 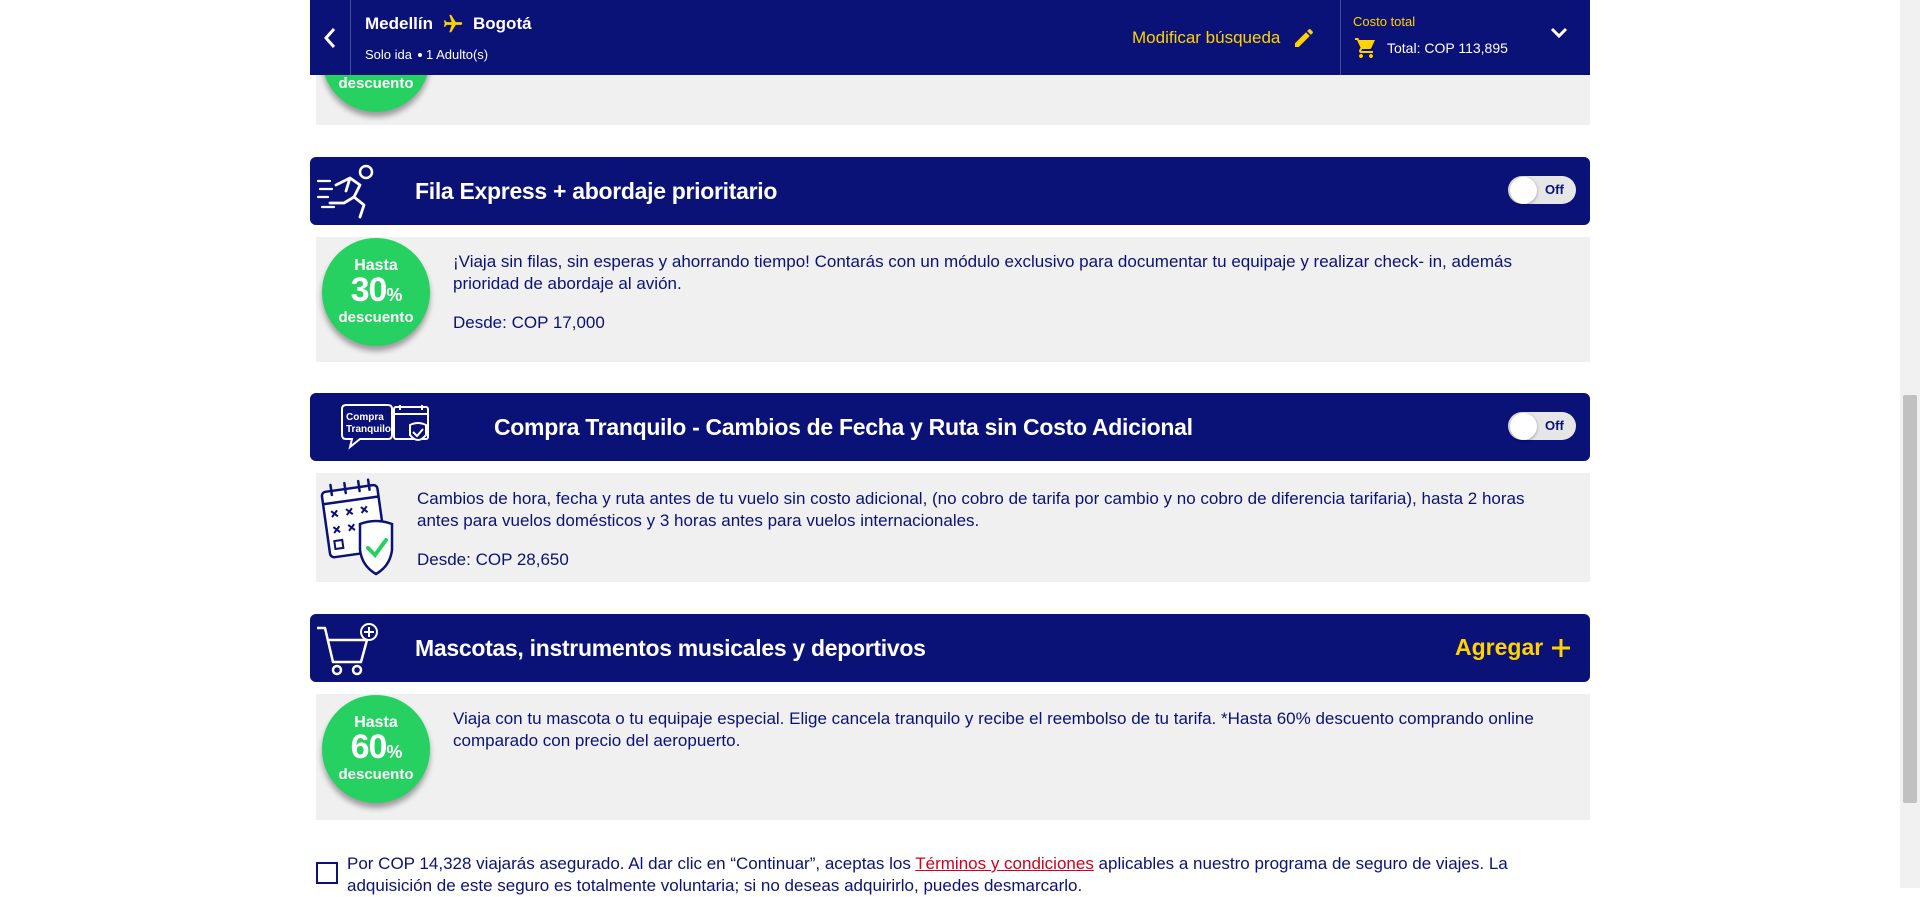 I want to click on trip-details: Solo ida 1 Adulto(s), so click(x=426, y=54).